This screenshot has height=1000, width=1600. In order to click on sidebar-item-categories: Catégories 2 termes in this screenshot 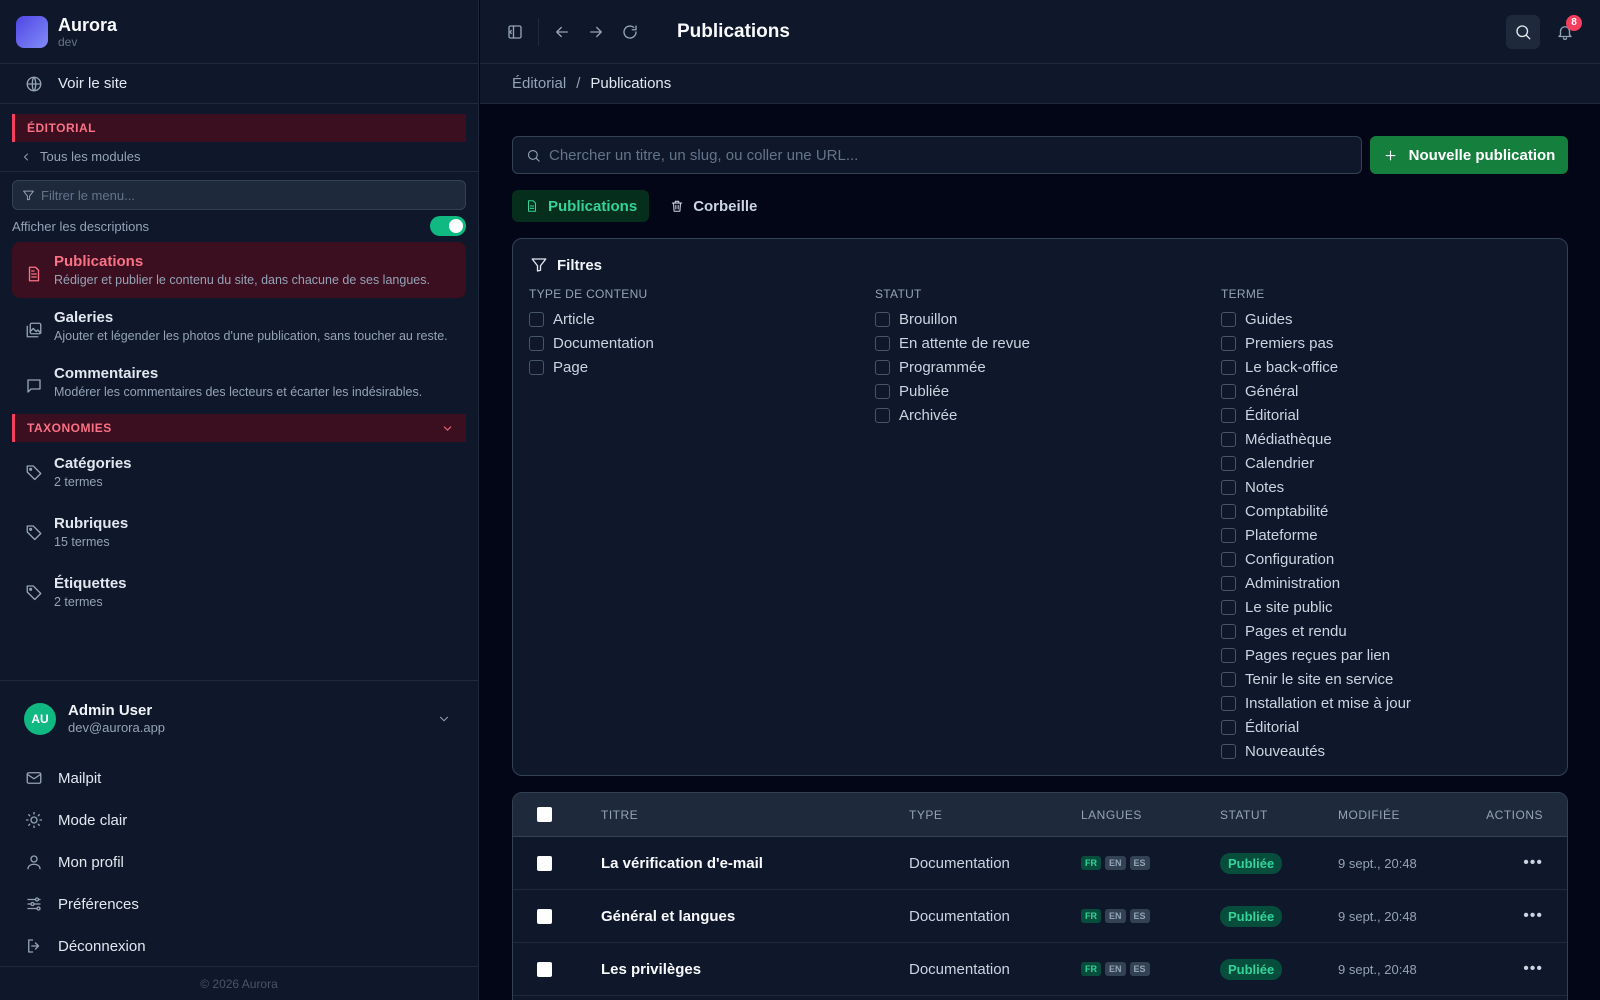, I will do `click(239, 472)`.